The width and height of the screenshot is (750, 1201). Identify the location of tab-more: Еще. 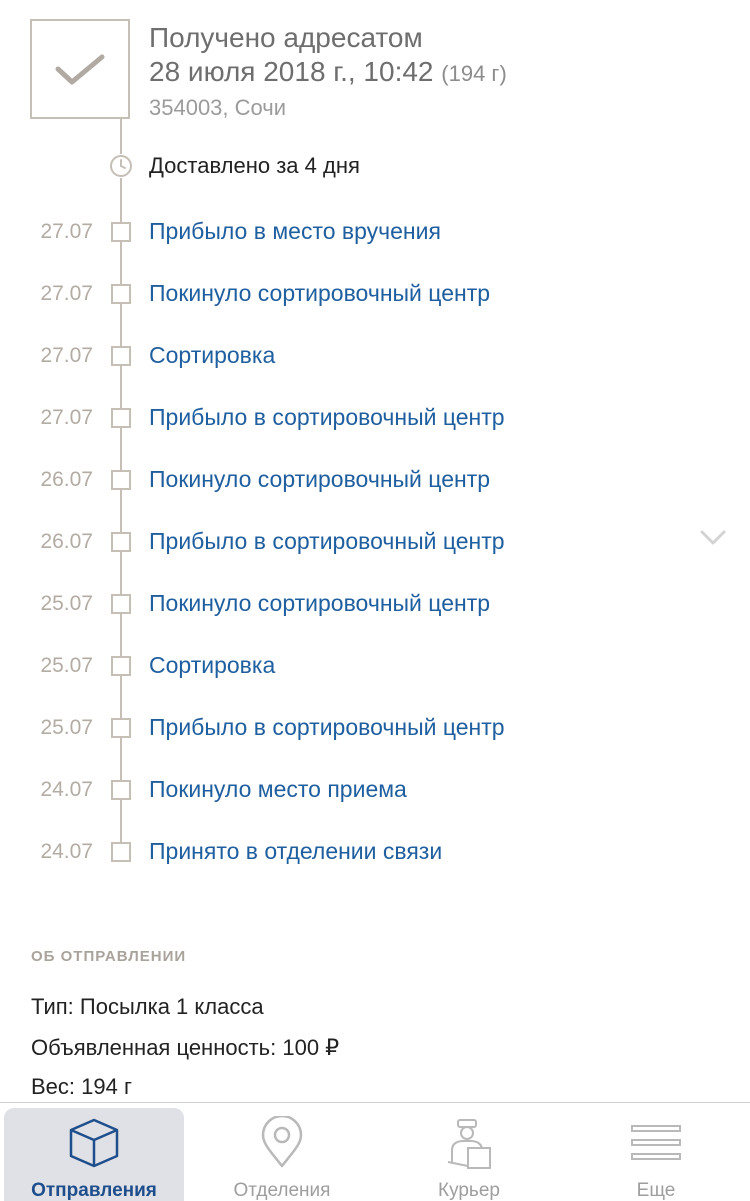
(656, 1154).